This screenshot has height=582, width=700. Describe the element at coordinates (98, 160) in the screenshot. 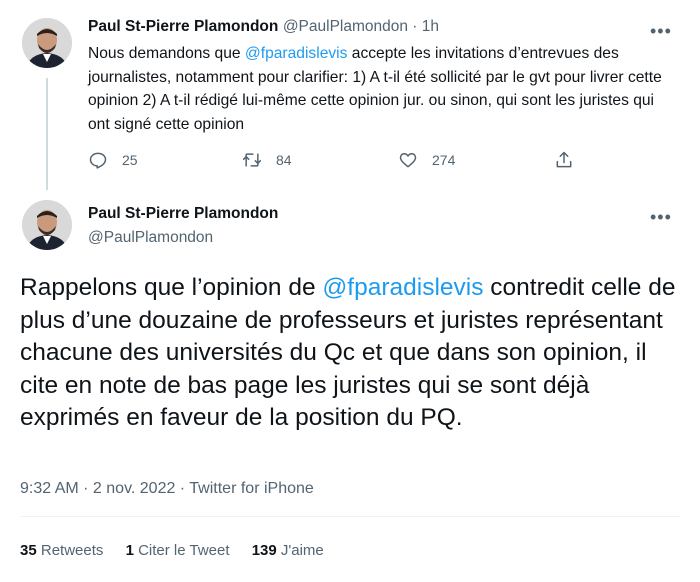

I see `reply-icon` at that location.